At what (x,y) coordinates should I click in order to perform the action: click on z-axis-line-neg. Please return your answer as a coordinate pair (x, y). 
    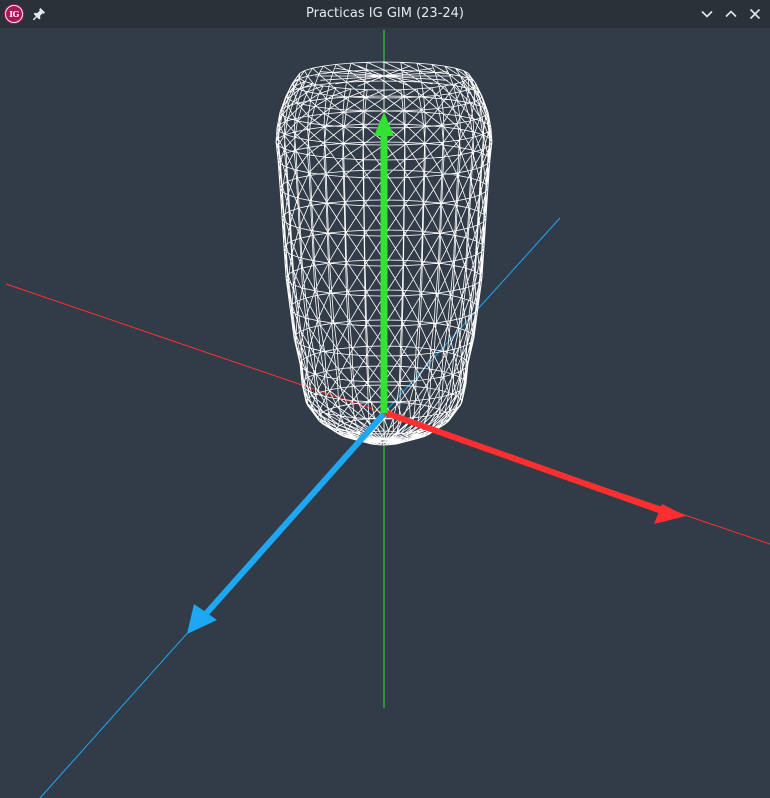
    Looking at the image, I should click on (472, 315).